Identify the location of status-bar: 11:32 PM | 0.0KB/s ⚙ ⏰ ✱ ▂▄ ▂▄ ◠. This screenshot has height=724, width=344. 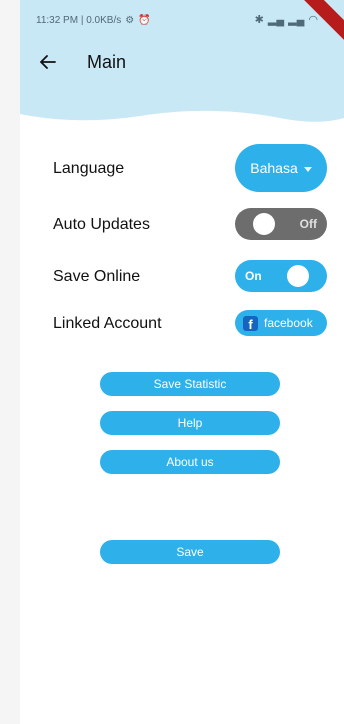
(182, 21).